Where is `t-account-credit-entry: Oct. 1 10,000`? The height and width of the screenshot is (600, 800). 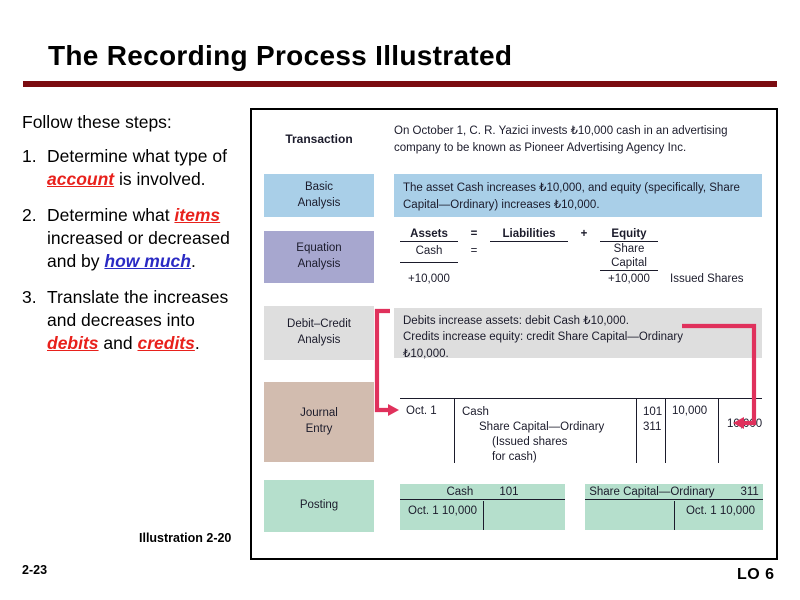 t-account-credit-entry: Oct. 1 10,000 is located at coordinates (720, 511).